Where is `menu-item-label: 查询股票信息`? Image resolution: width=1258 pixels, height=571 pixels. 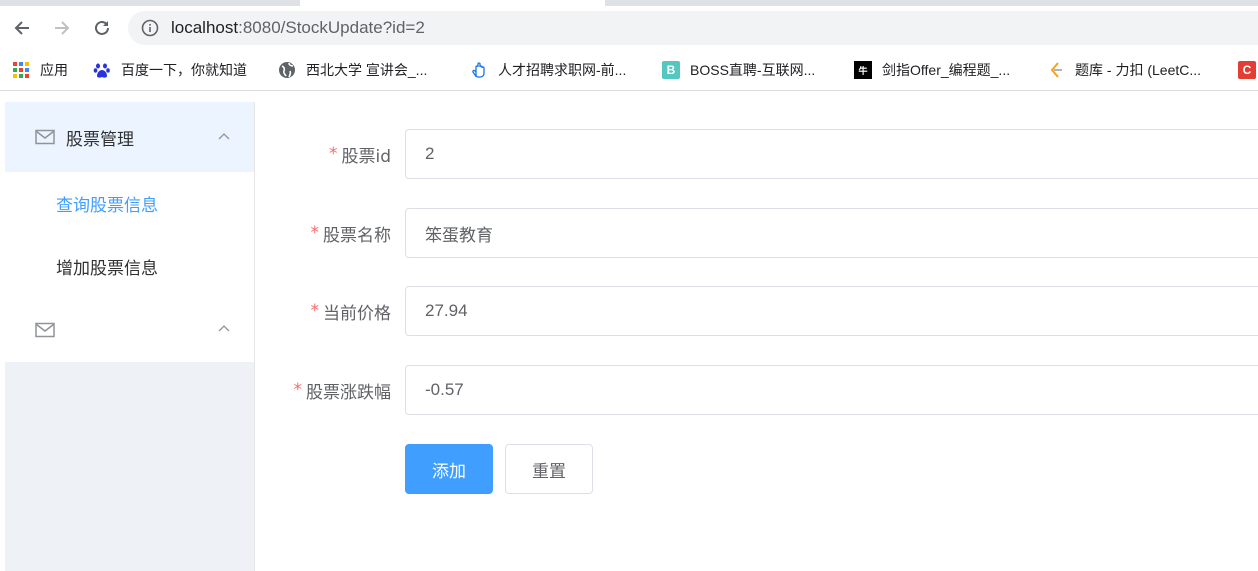 menu-item-label: 查询股票信息 is located at coordinates (107, 206).